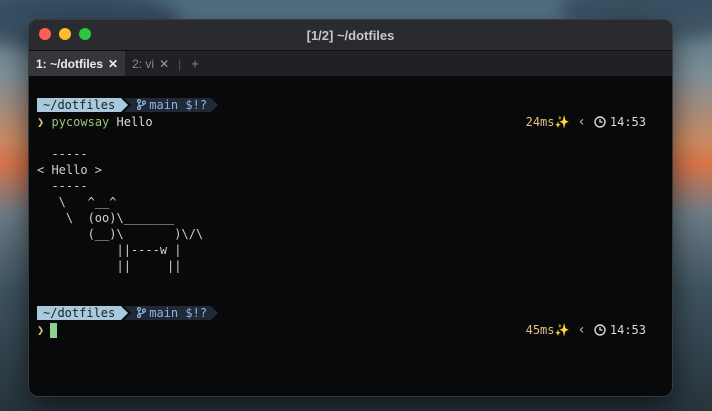 The height and width of the screenshot is (411, 712). I want to click on prompt-right-status: 24ms✨ ‹ 14:53, so click(586, 122).